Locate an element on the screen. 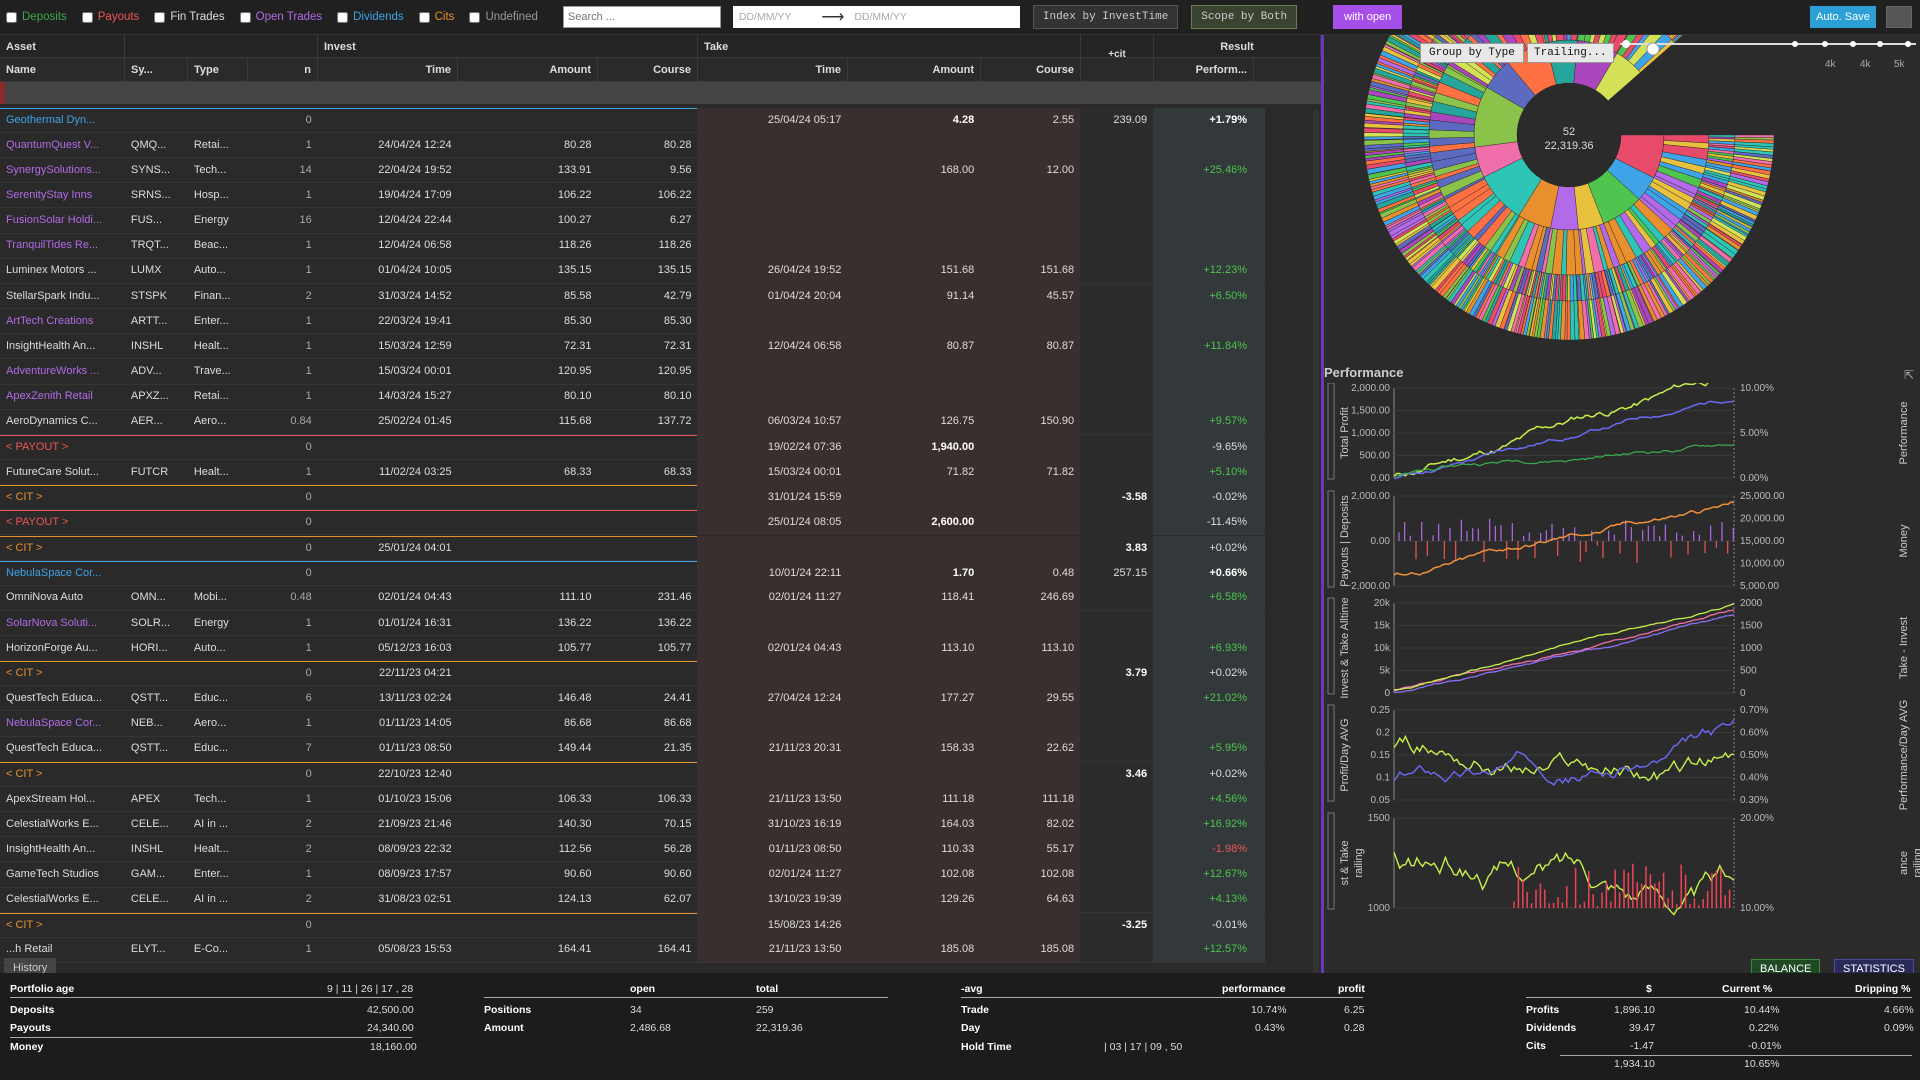 The image size is (1920, 1080). with-open-button: with open is located at coordinates (1368, 17).